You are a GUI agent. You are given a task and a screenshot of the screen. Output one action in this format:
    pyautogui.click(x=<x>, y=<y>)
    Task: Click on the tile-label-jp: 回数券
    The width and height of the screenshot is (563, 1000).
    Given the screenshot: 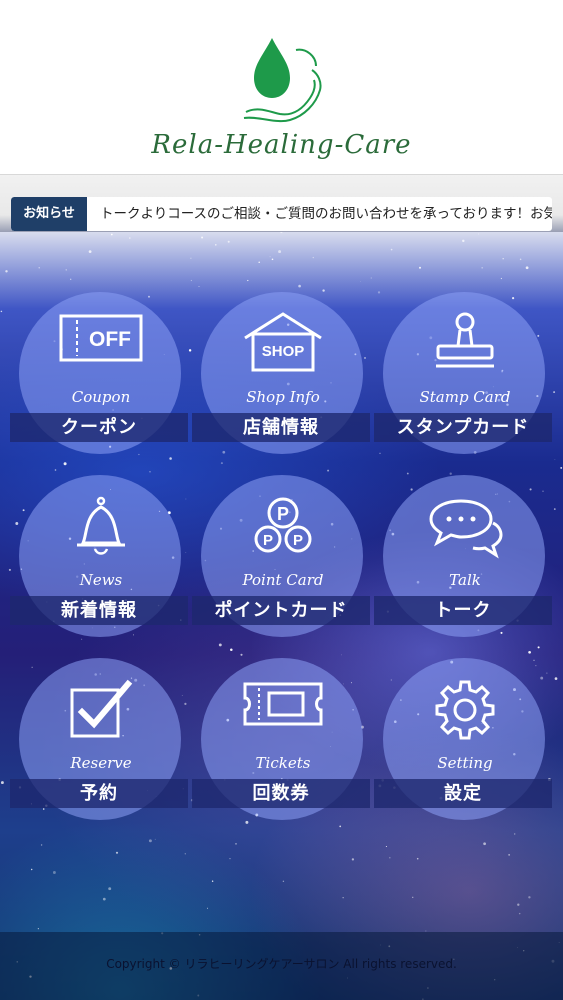 What is the action you would take?
    pyautogui.click(x=281, y=793)
    